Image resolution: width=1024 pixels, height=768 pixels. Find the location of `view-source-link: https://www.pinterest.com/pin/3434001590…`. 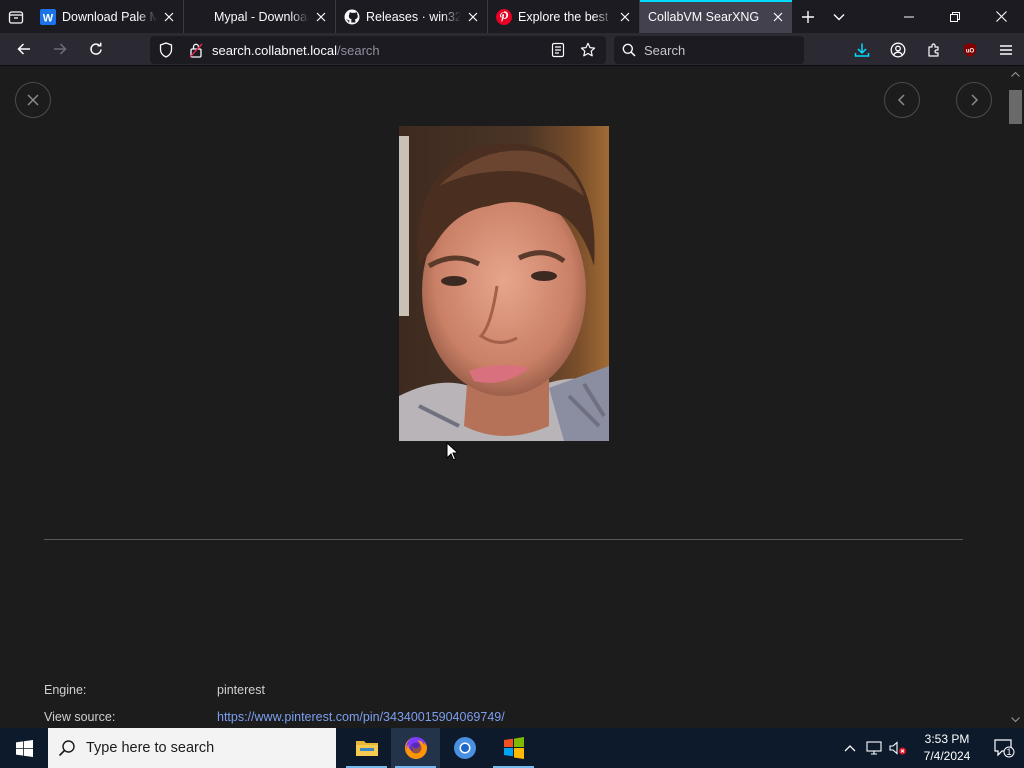

view-source-link: https://www.pinterest.com/pin/3434001590… is located at coordinates (361, 717).